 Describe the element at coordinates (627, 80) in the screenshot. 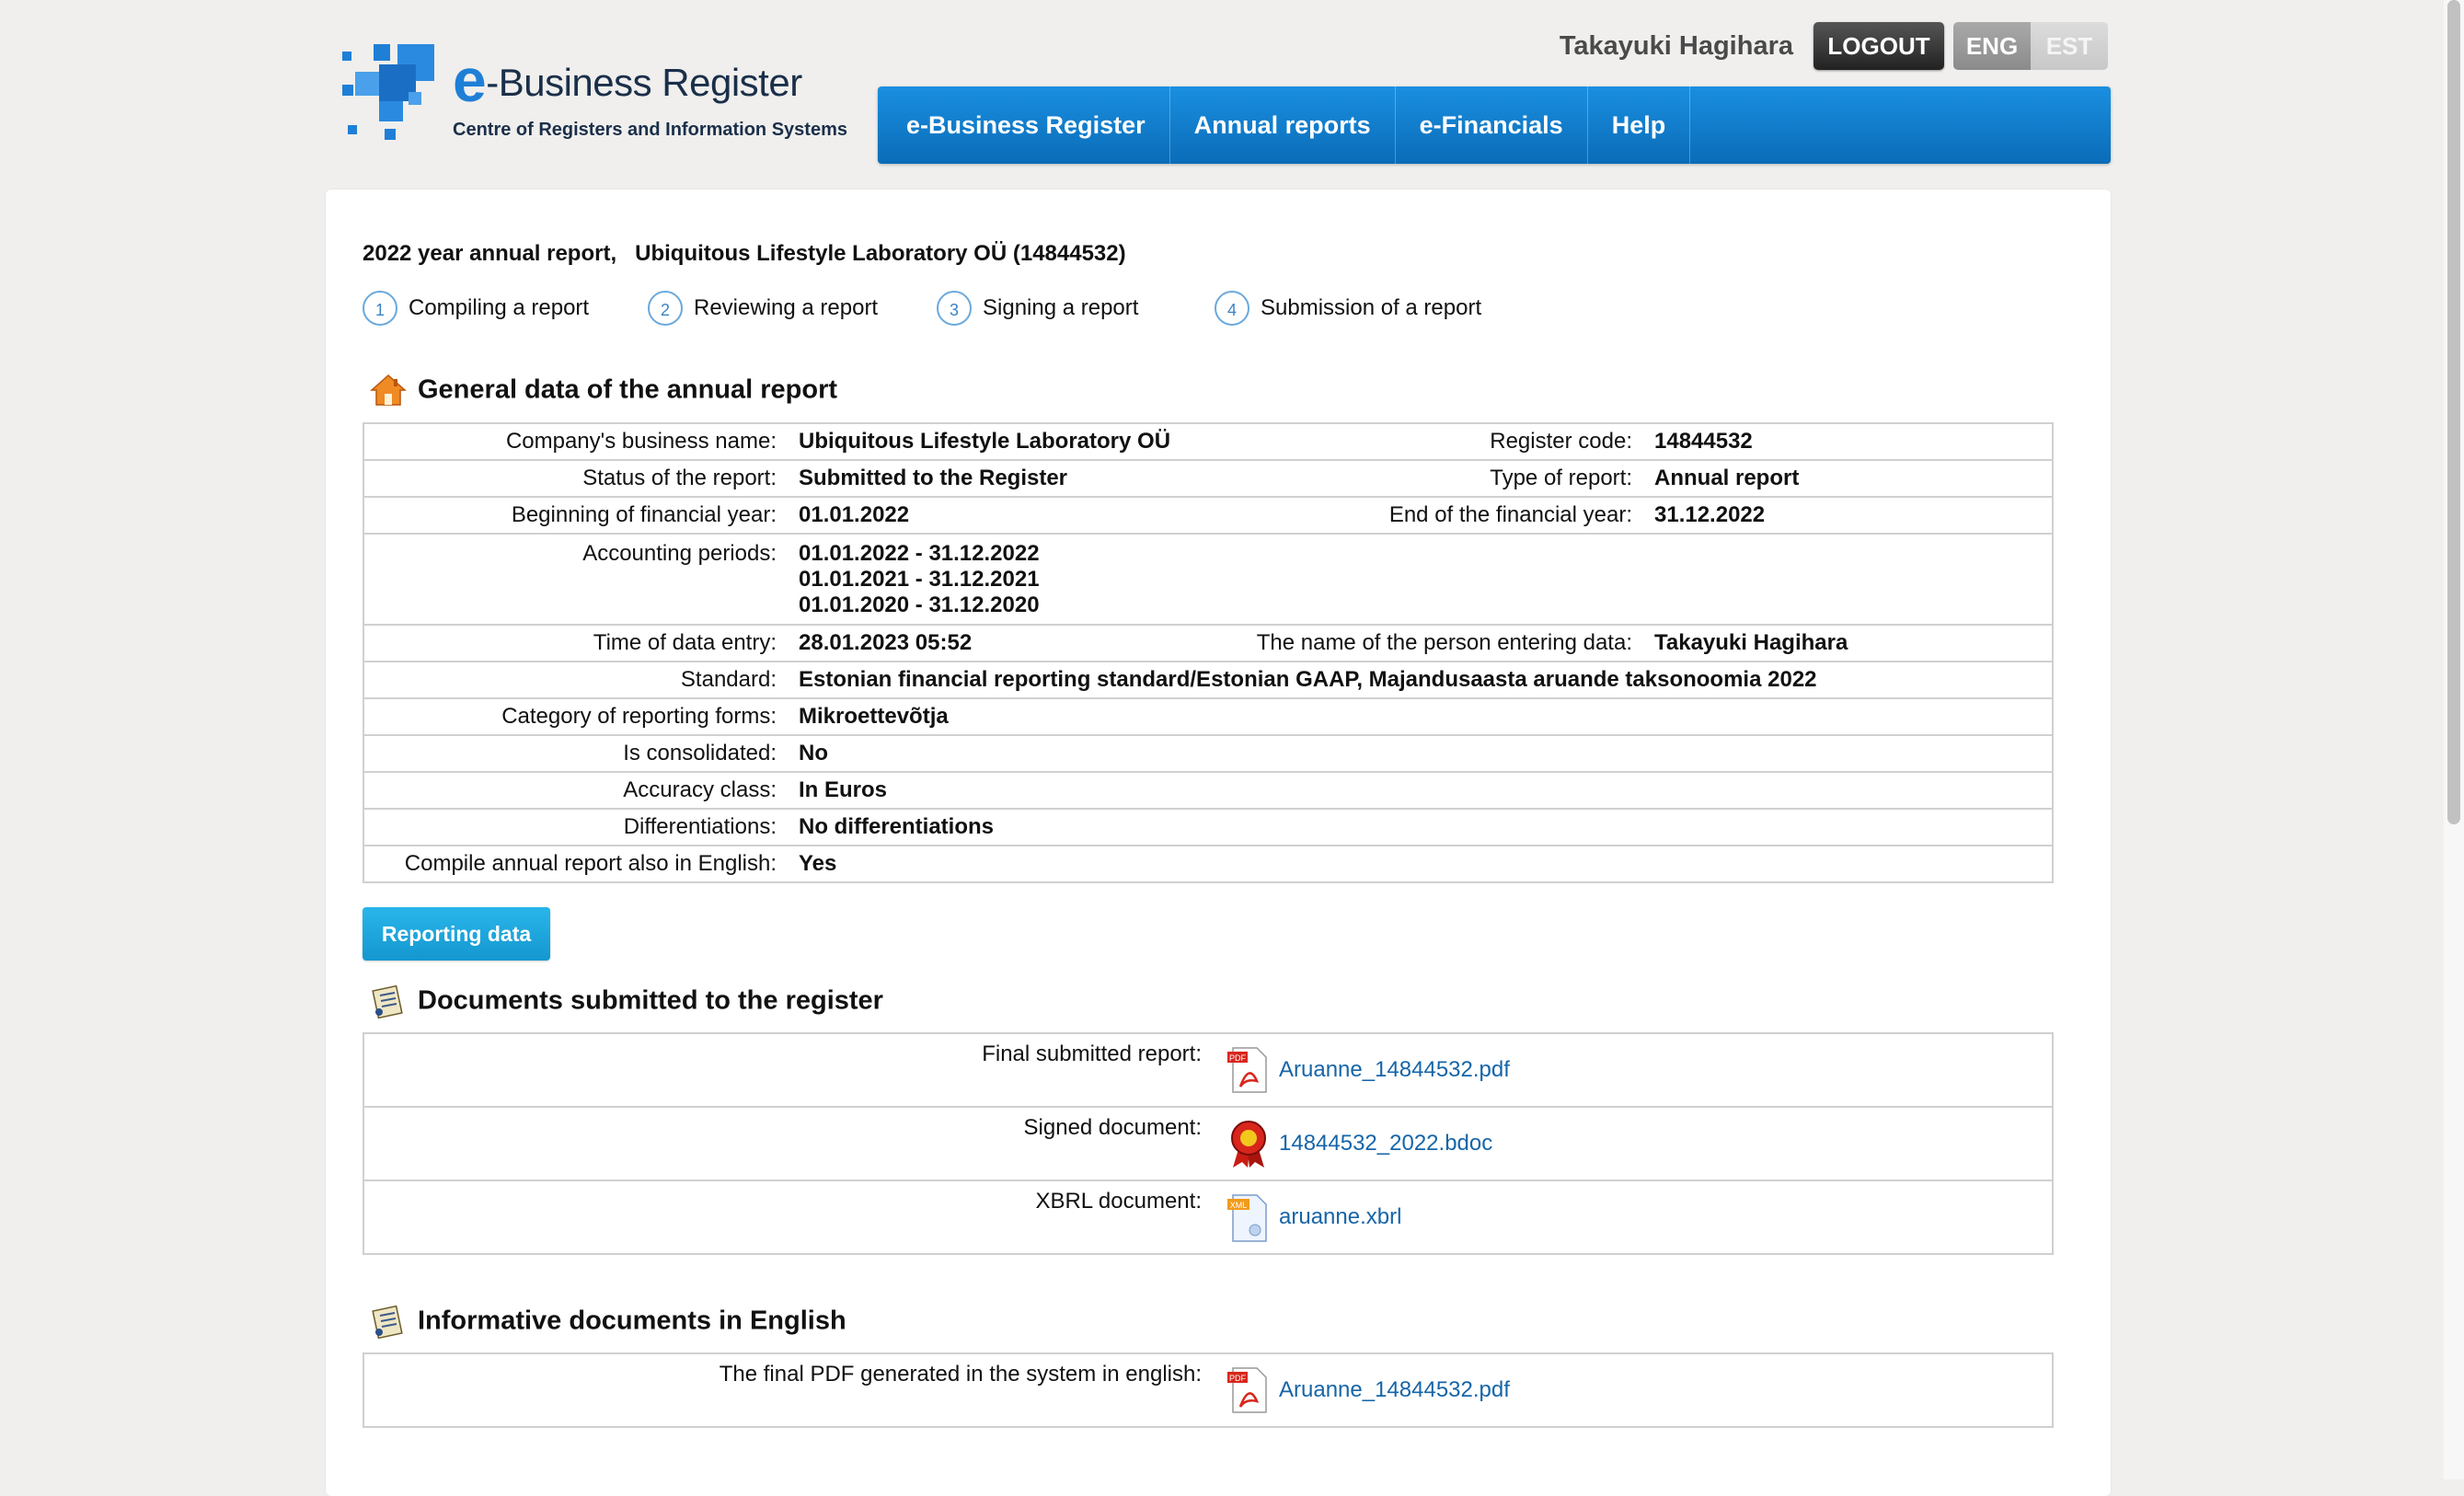

I see `logo-title: e-Business Register` at that location.